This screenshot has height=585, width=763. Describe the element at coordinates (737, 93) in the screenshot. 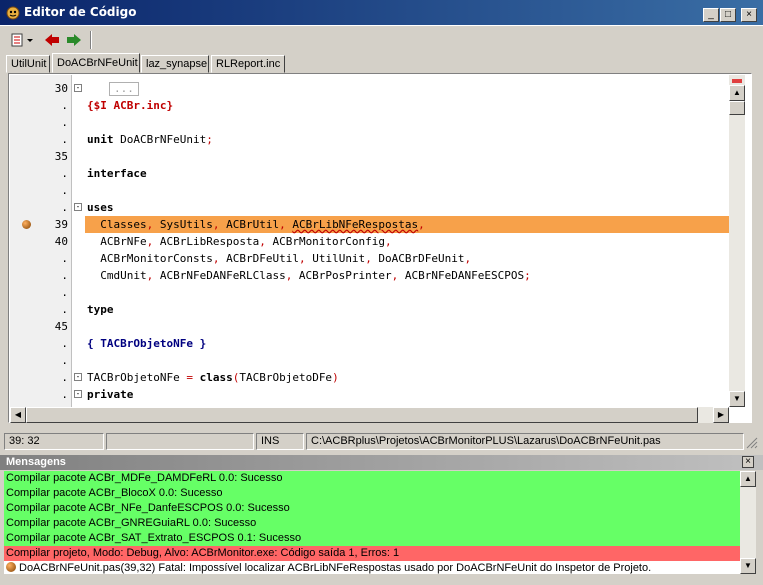

I see `scroll-up-button: ▲` at that location.